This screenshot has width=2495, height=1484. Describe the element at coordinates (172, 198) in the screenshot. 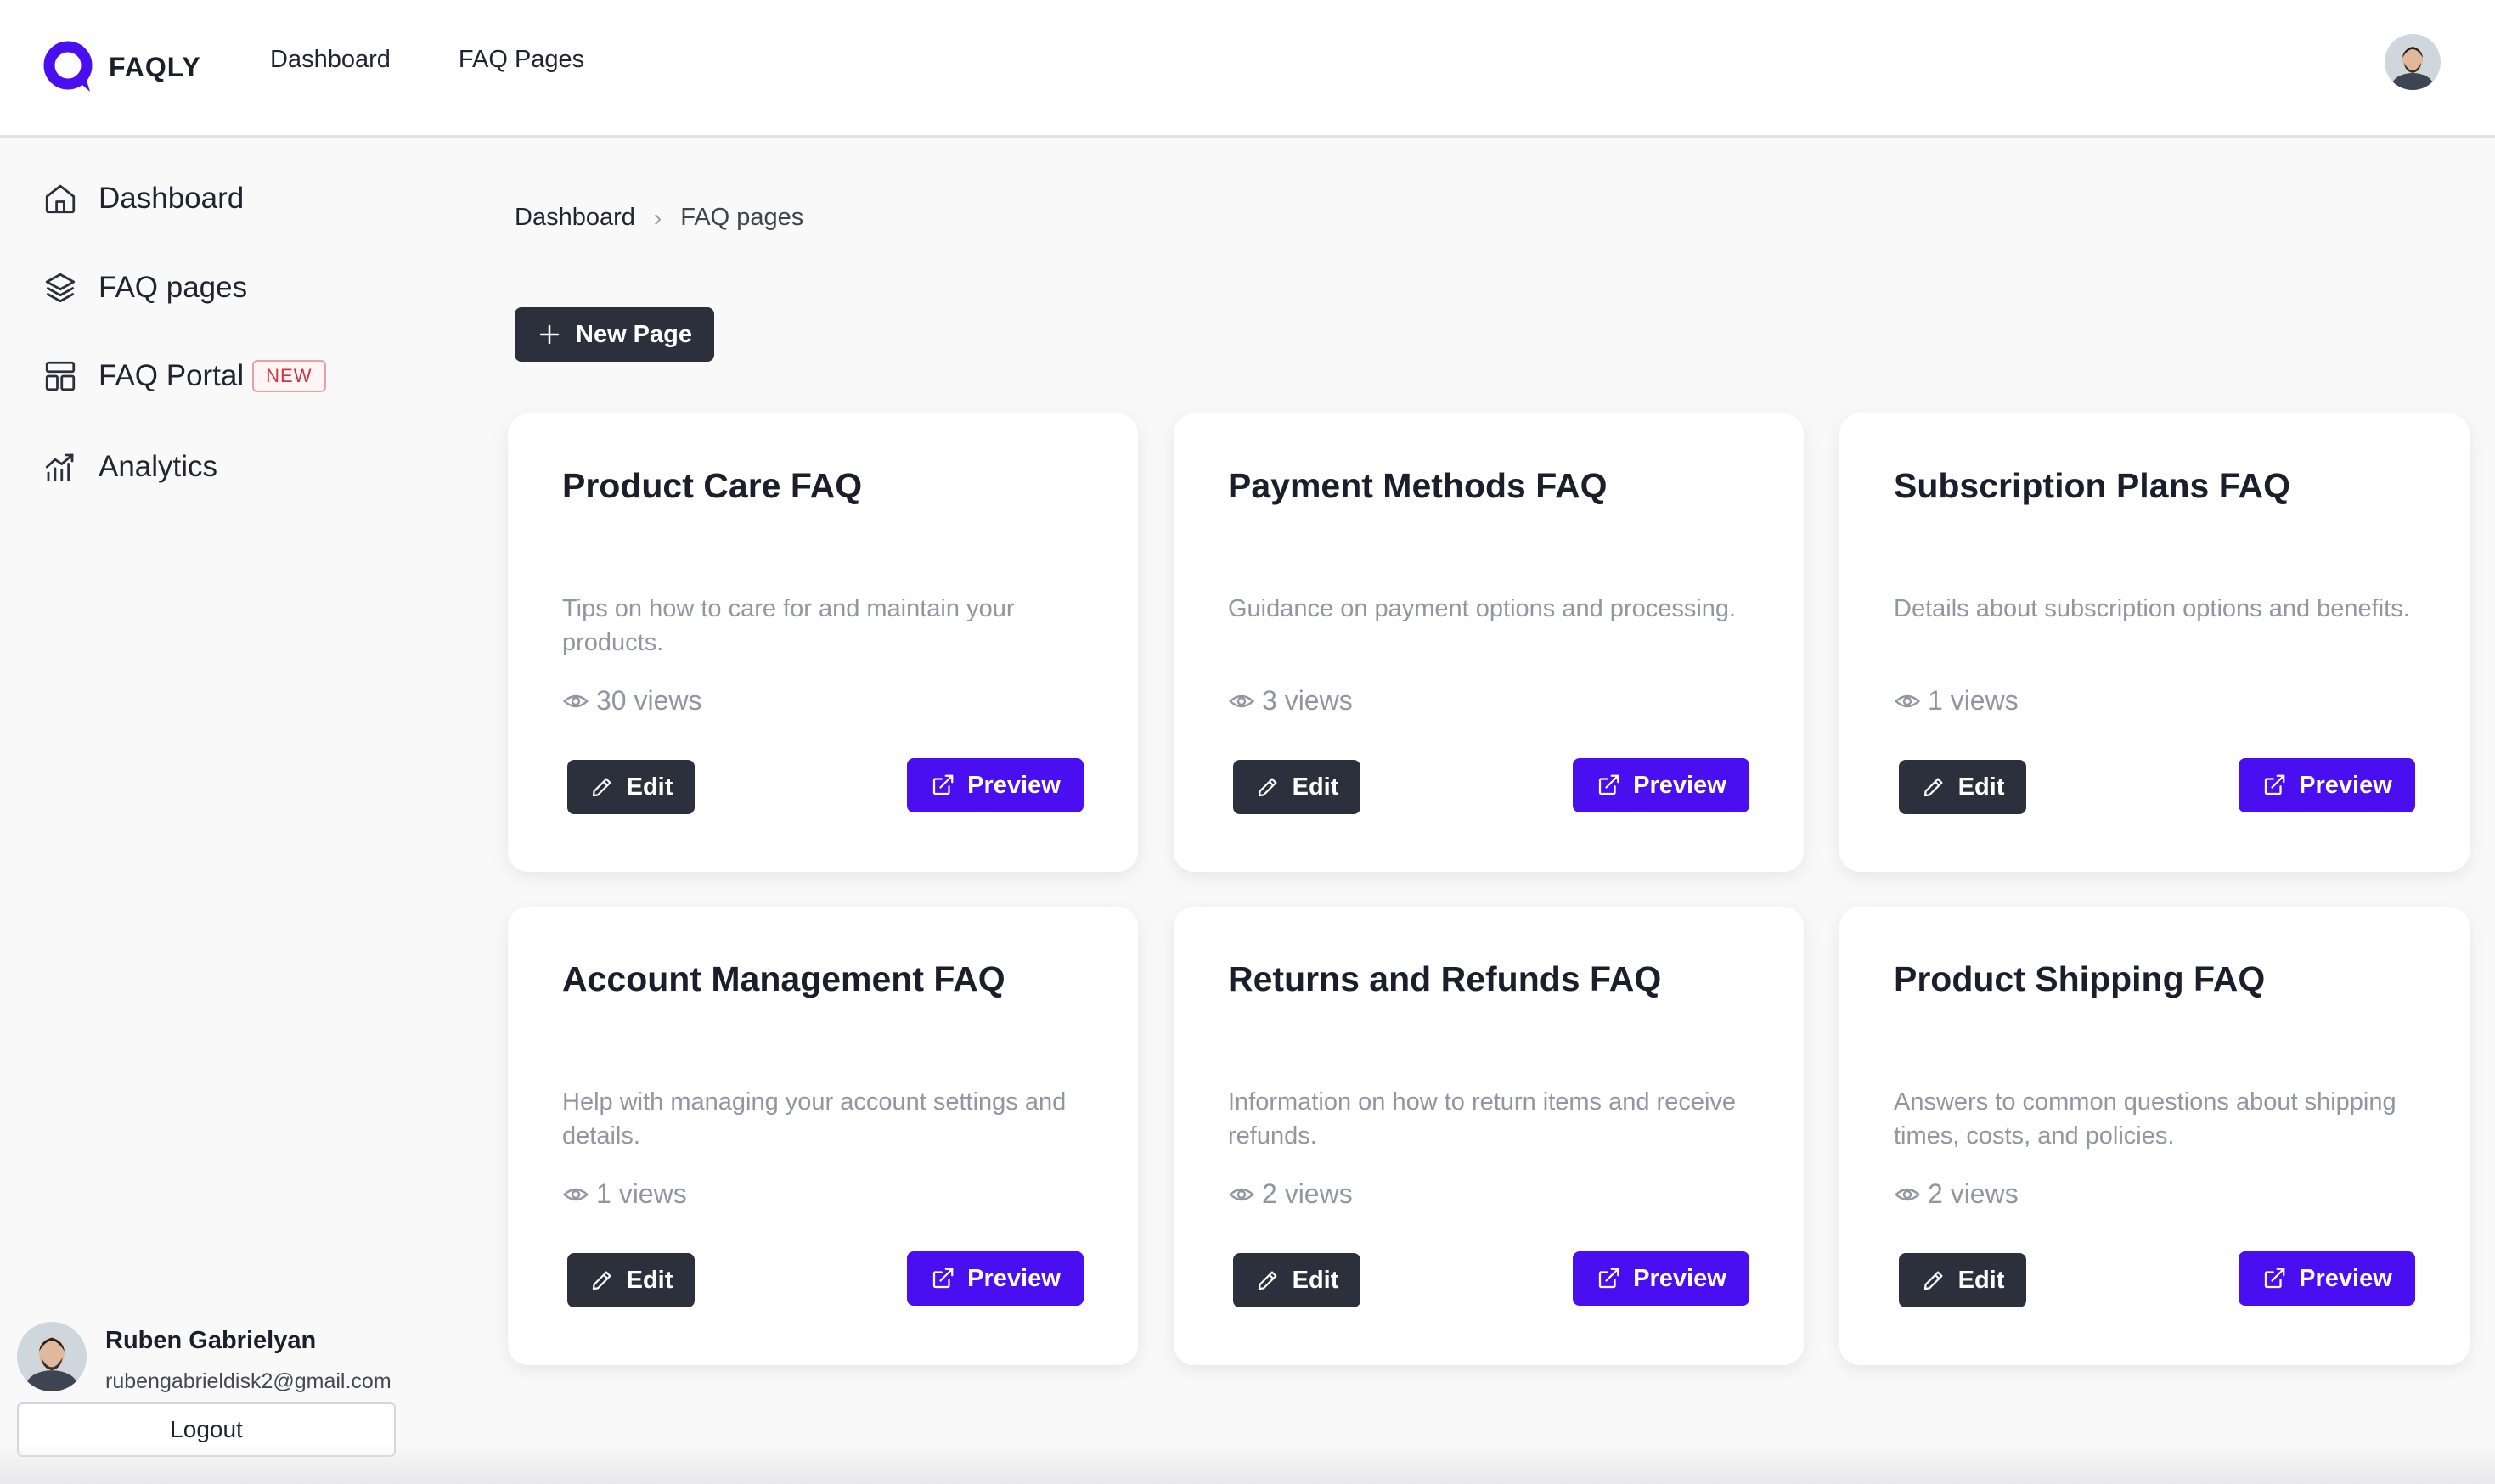

I see `sidebar-item-label: Dashboard` at that location.